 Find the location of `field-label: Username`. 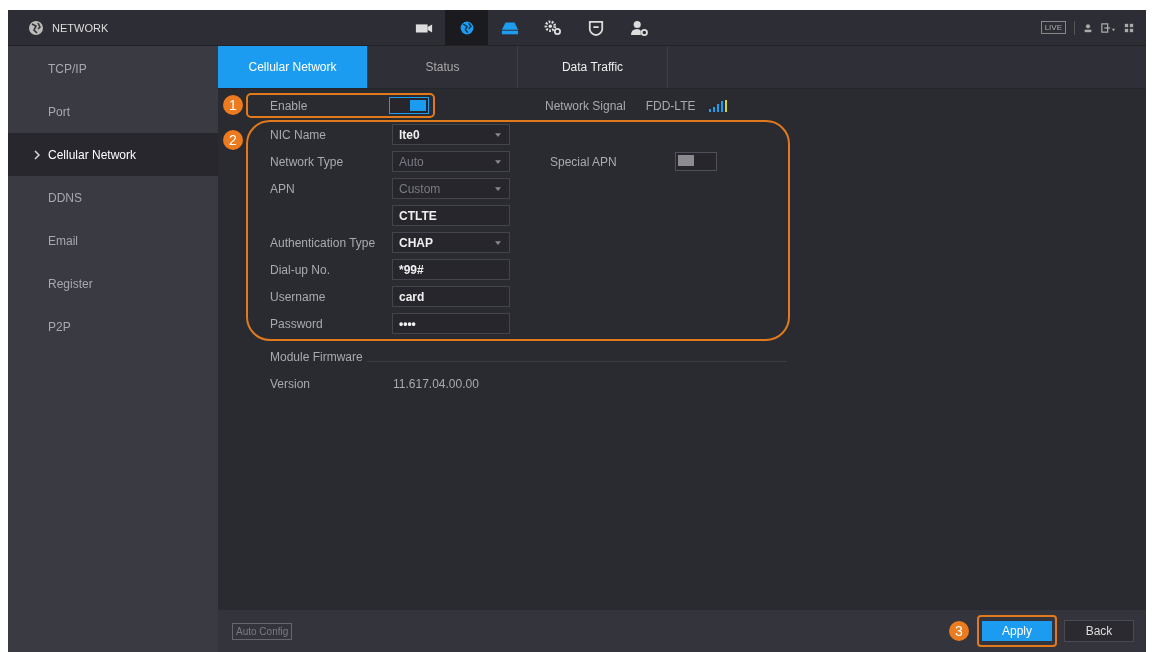

field-label: Username is located at coordinates (298, 296).